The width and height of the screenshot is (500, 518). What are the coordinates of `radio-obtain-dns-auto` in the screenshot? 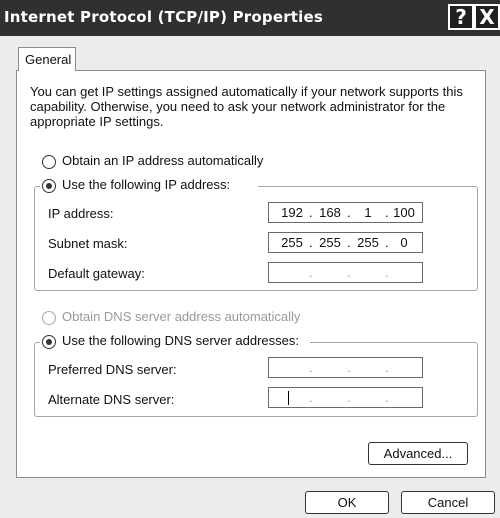 It's located at (49, 318).